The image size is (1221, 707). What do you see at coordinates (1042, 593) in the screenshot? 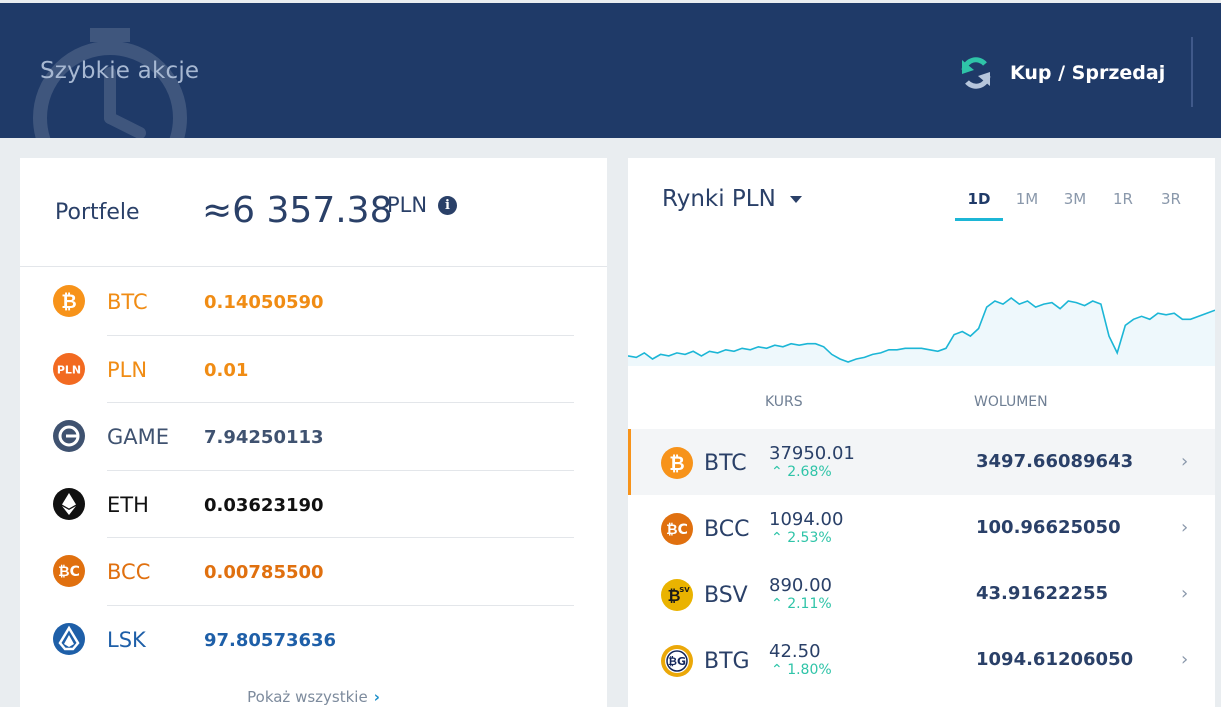
I see `market-volume: 43.91622255` at bounding box center [1042, 593].